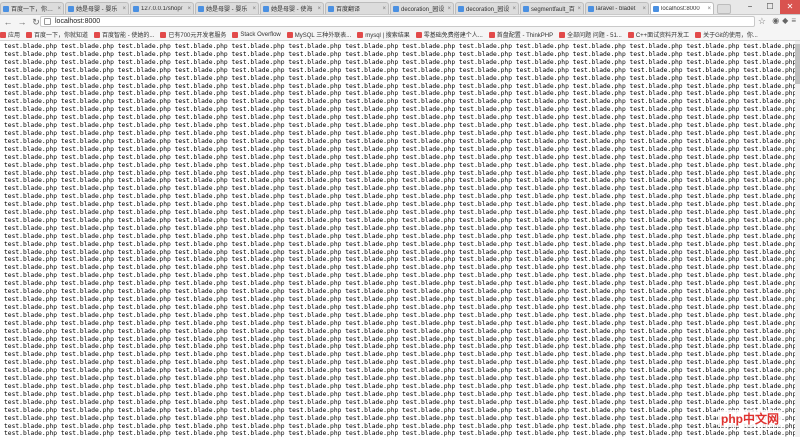  I want to click on tab-4: 她是母婴 - 使海 ×, so click(292, 8).